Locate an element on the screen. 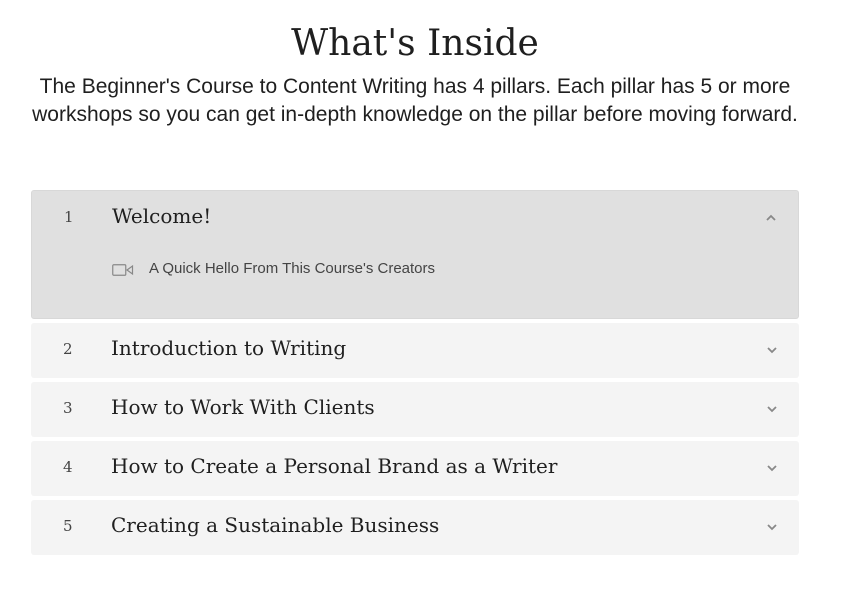 The width and height of the screenshot is (857, 602). section-header: 5 Creating a Sustainable Business is located at coordinates (415, 527).